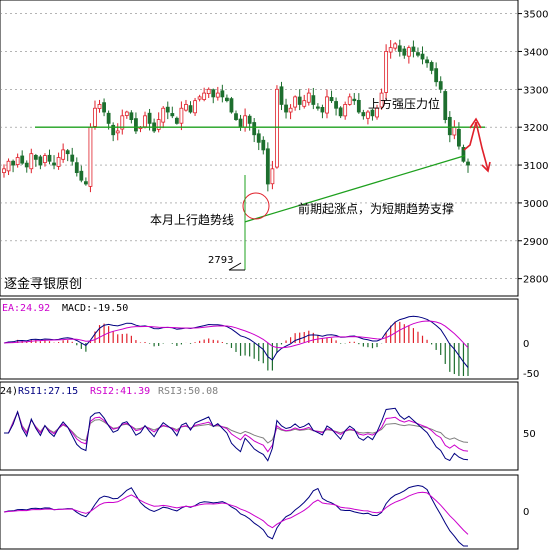  I want to click on resistance-annotation: 上方强压力位, so click(404, 103).